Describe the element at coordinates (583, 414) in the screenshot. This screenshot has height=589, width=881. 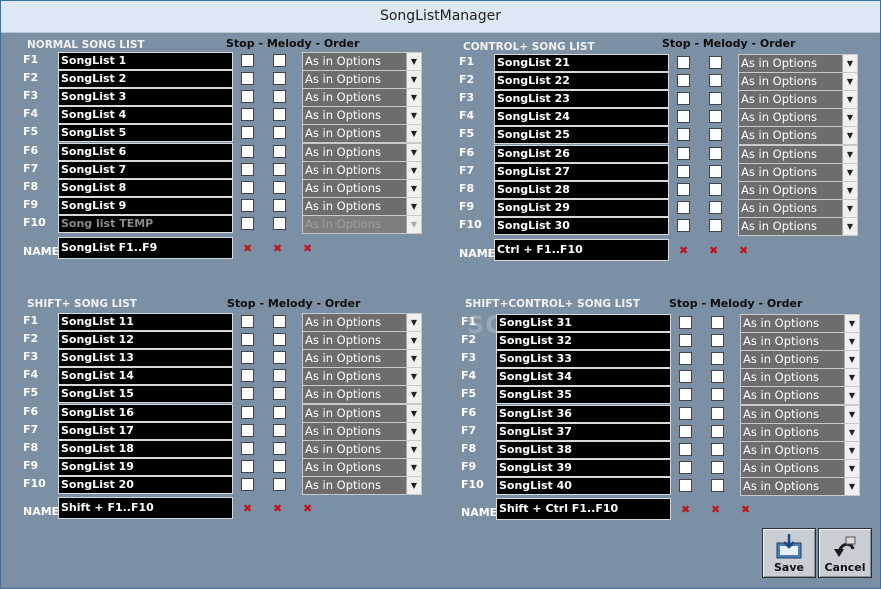
I see `song-list-name-field: SongList 36` at that location.